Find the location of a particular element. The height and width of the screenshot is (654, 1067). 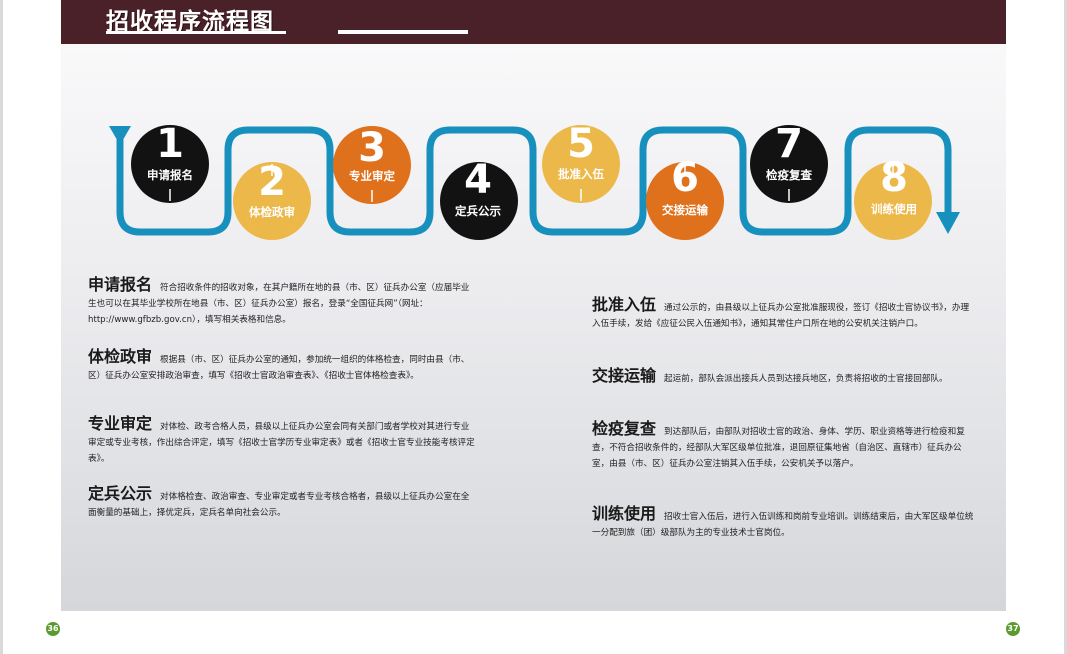

step-label: 检疫复查 is located at coordinates (789, 175).